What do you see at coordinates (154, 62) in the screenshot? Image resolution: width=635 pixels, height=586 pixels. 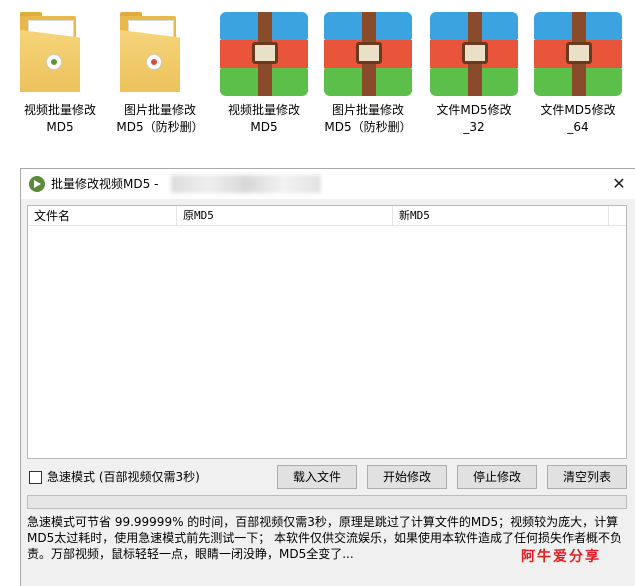 I see `image-badge-icon` at bounding box center [154, 62].